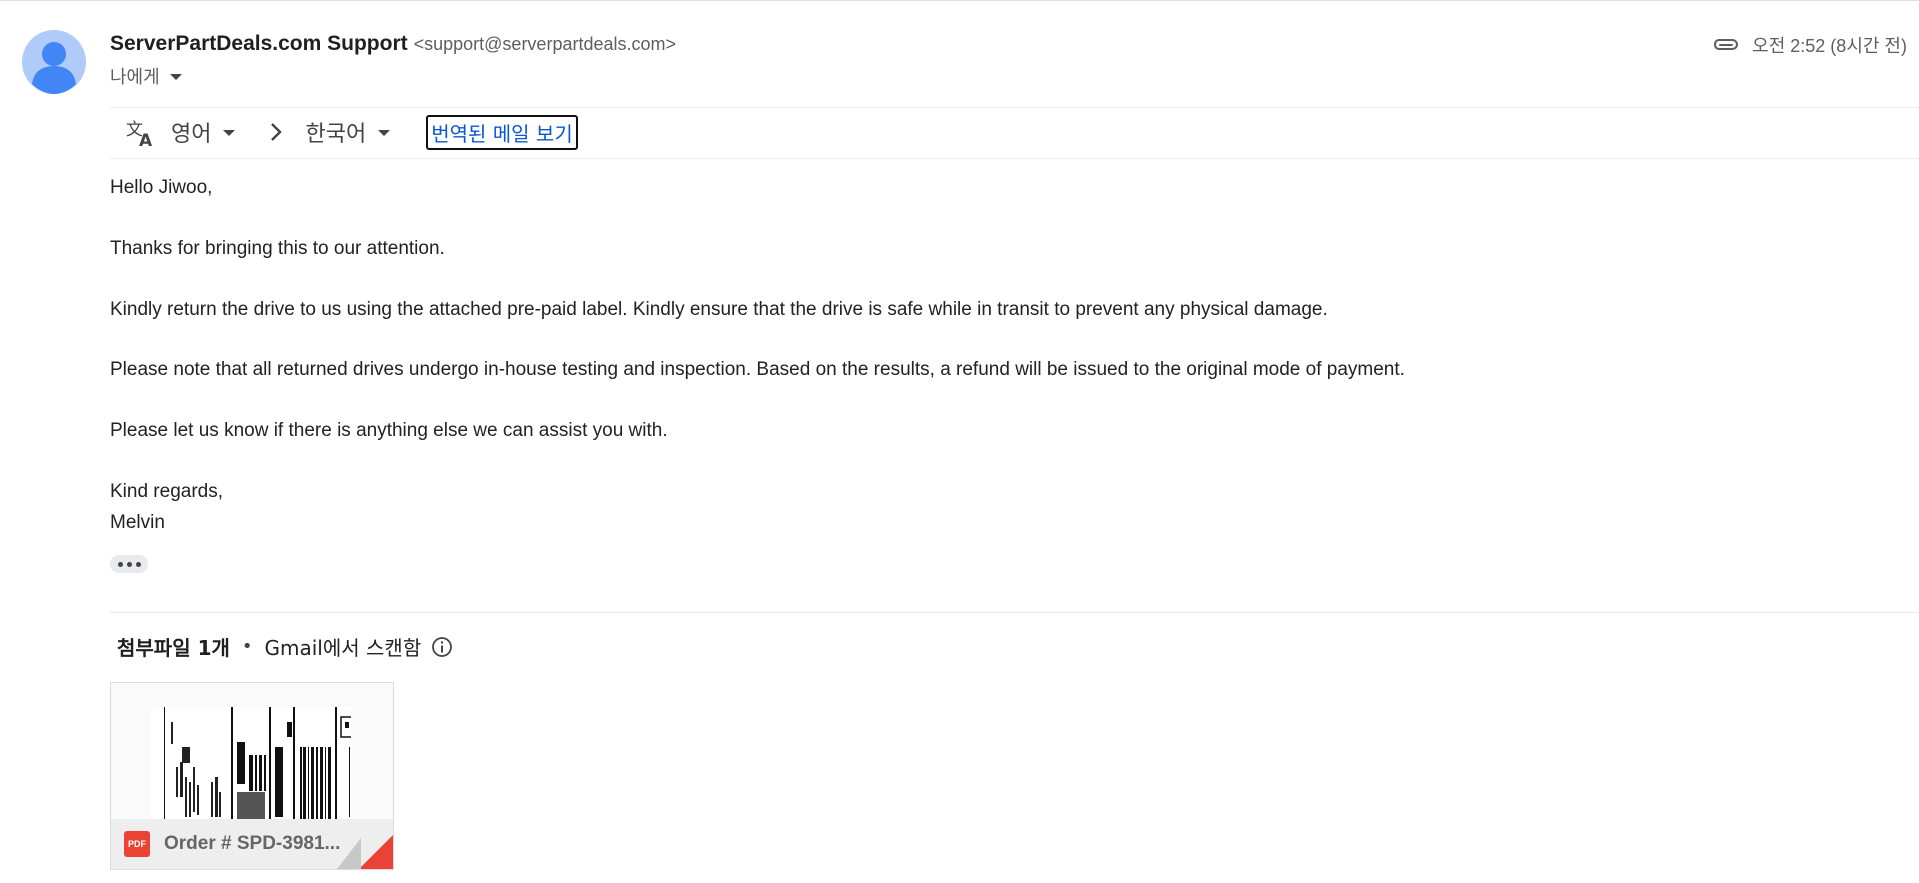  I want to click on page-fold-icon, so click(365, 852).